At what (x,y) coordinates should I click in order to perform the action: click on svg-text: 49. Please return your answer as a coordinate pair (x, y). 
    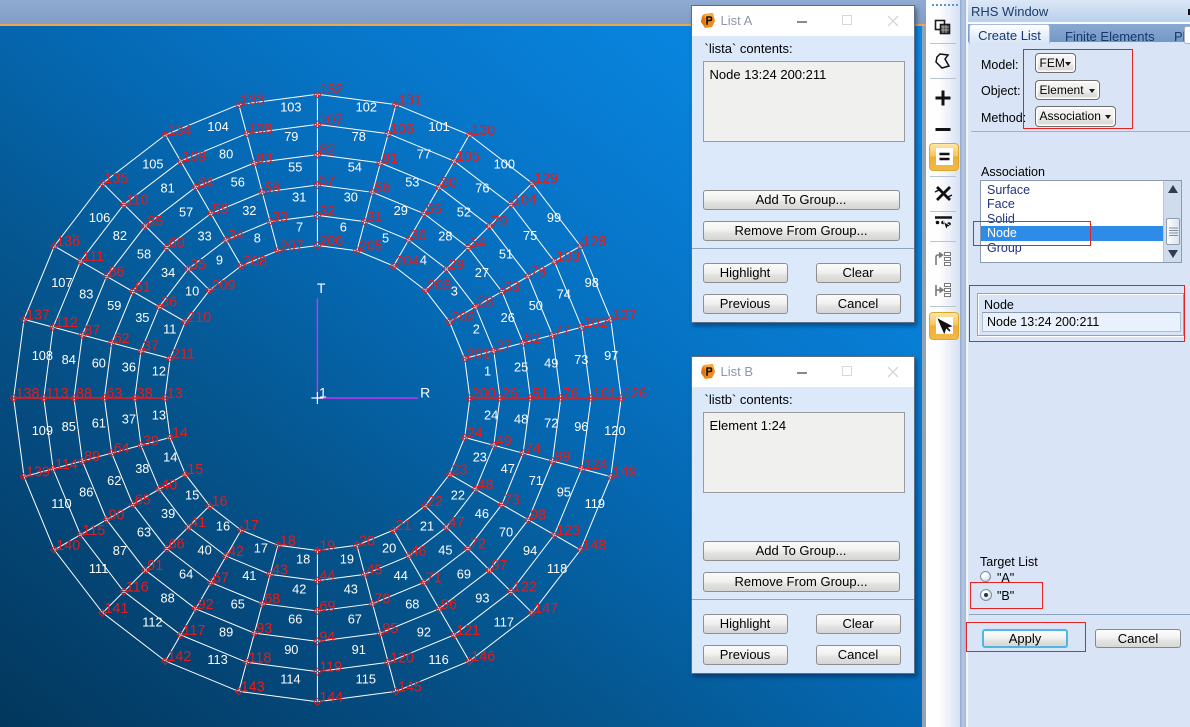
    Looking at the image, I should click on (551, 363).